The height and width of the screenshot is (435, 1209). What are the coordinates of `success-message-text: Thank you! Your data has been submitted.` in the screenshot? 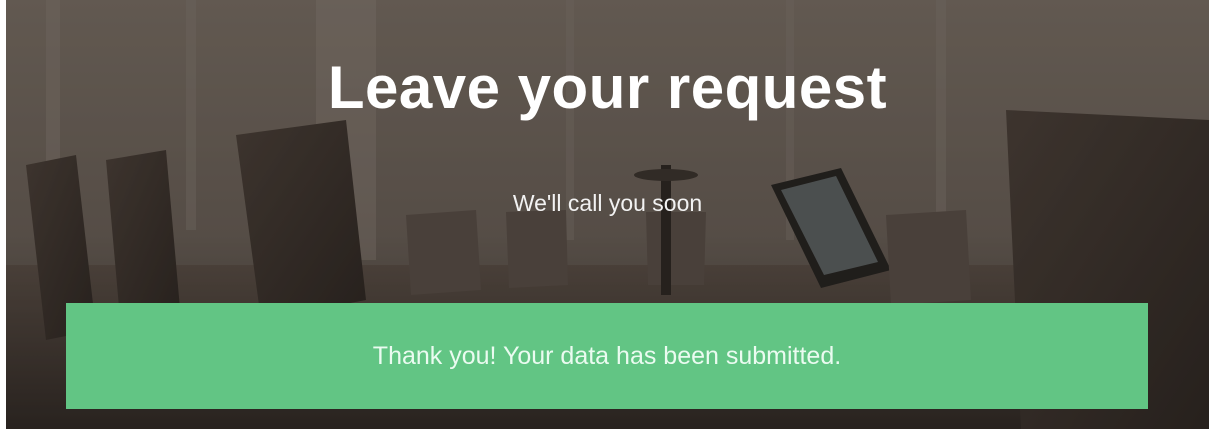 It's located at (607, 356).